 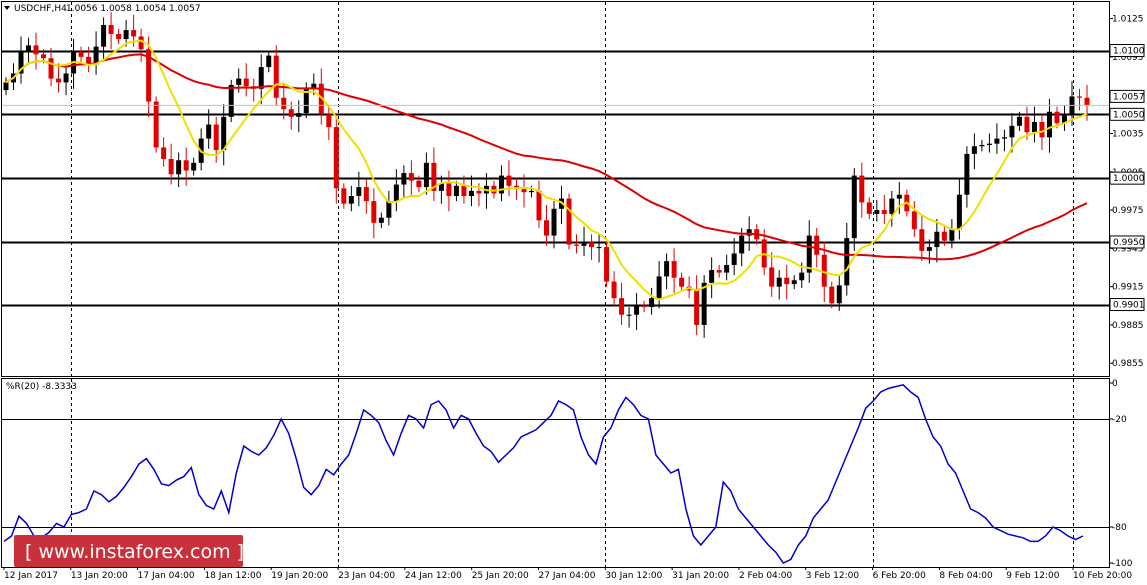 What do you see at coordinates (1128, 134) in the screenshot?
I see `price-tick-label: 1.0035` at bounding box center [1128, 134].